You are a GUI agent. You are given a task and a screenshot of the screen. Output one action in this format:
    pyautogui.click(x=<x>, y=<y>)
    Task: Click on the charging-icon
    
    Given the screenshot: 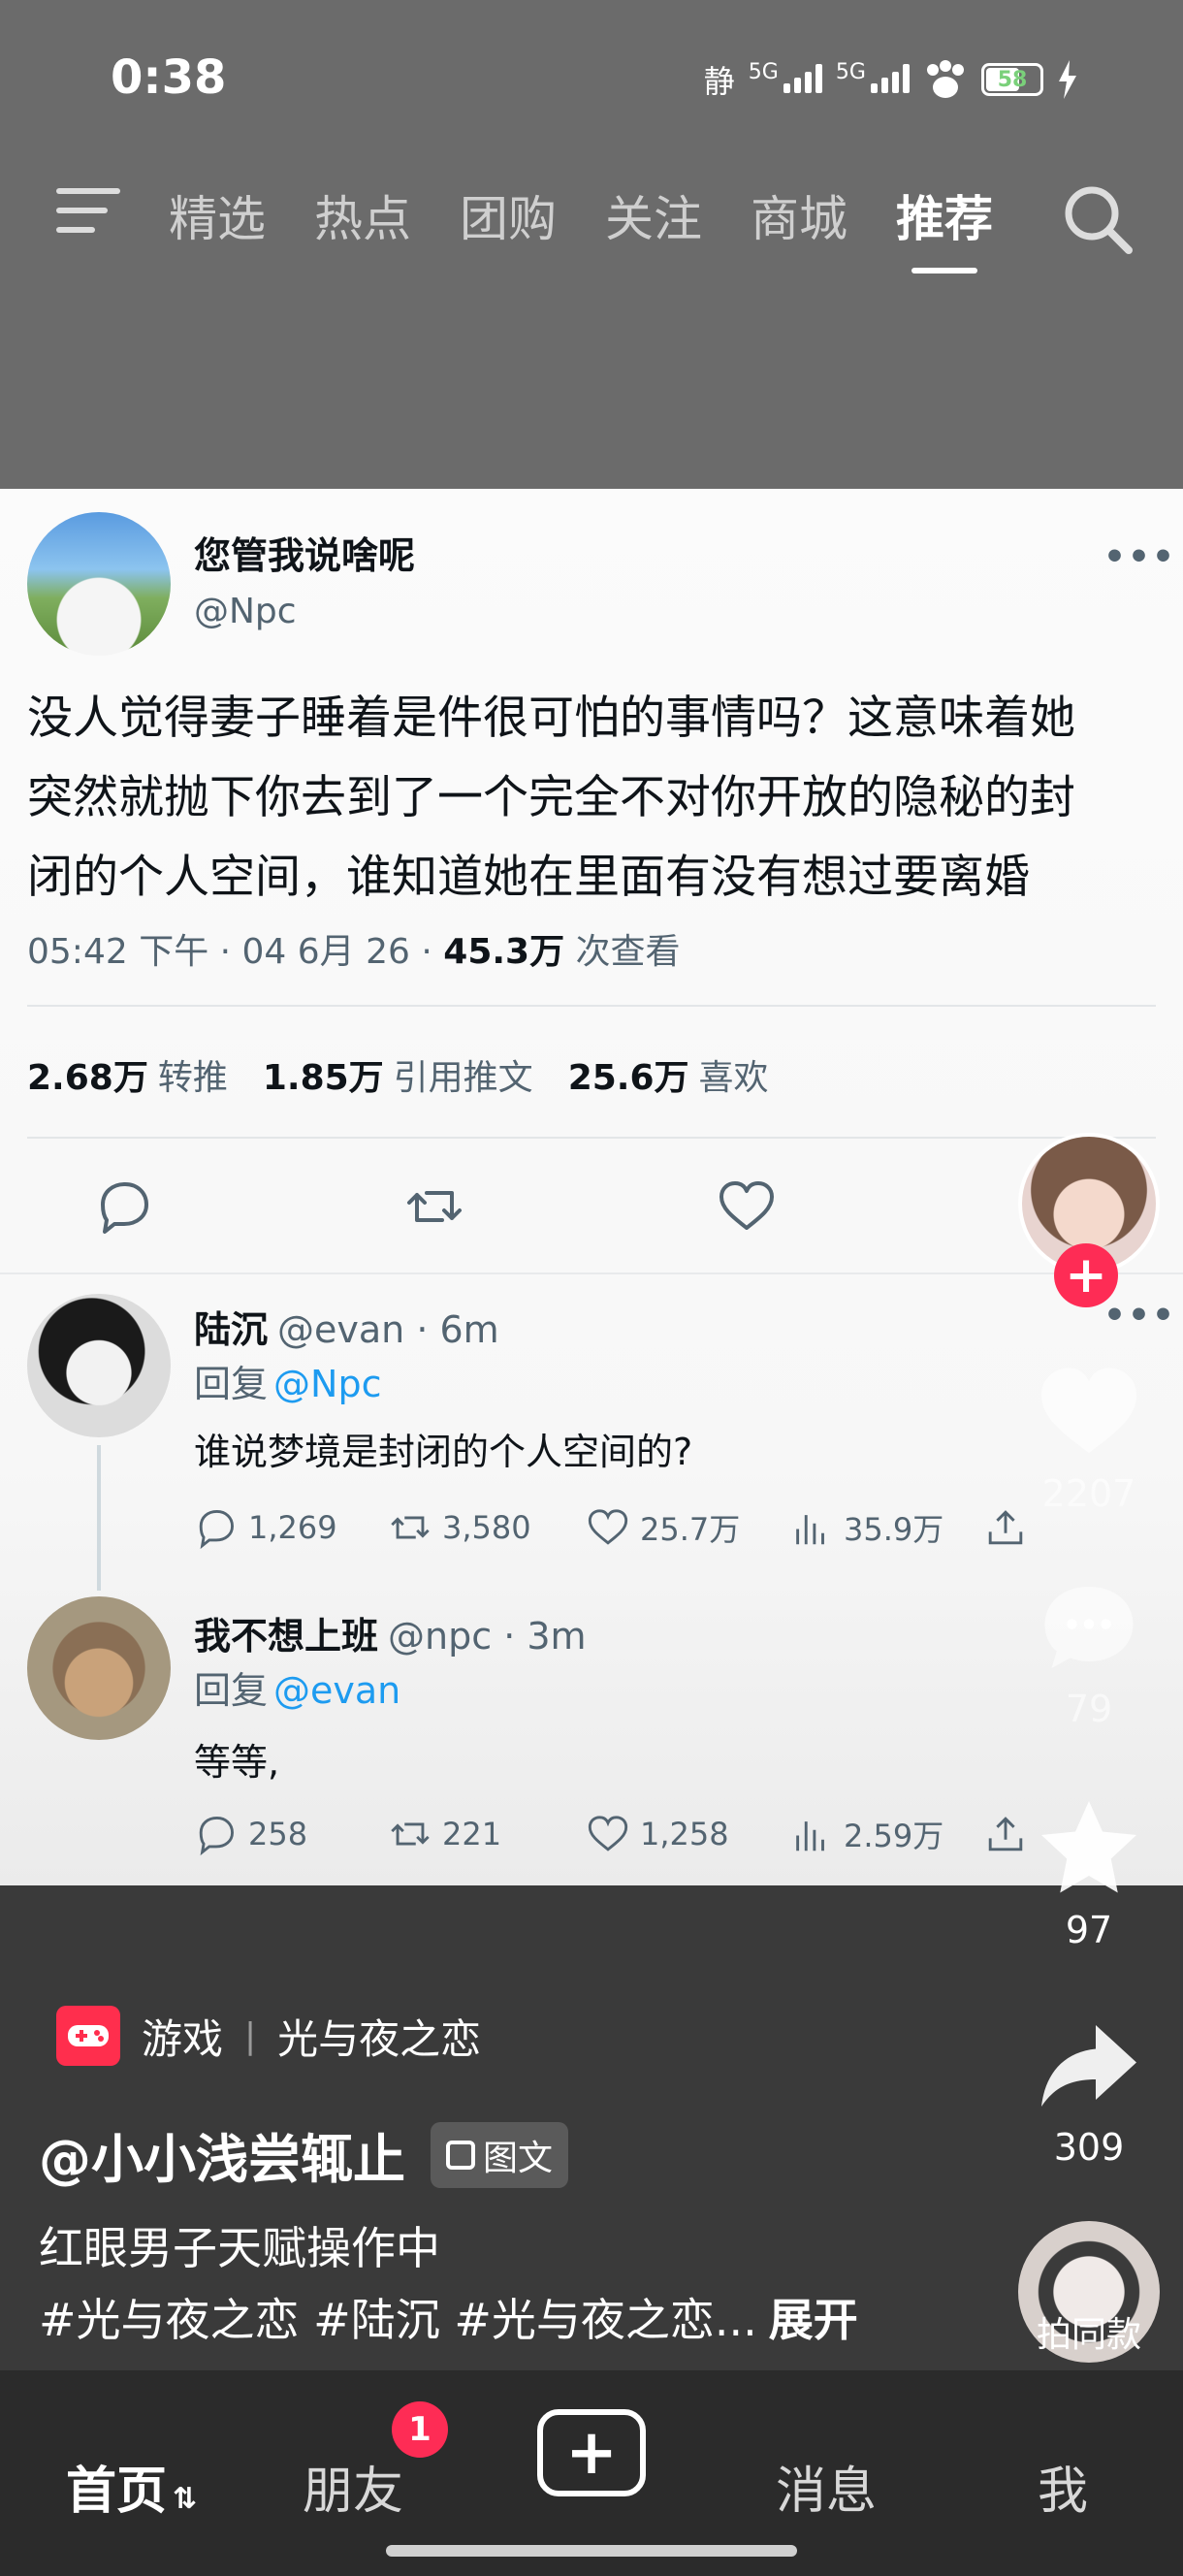 What is the action you would take?
    pyautogui.click(x=1067, y=79)
    